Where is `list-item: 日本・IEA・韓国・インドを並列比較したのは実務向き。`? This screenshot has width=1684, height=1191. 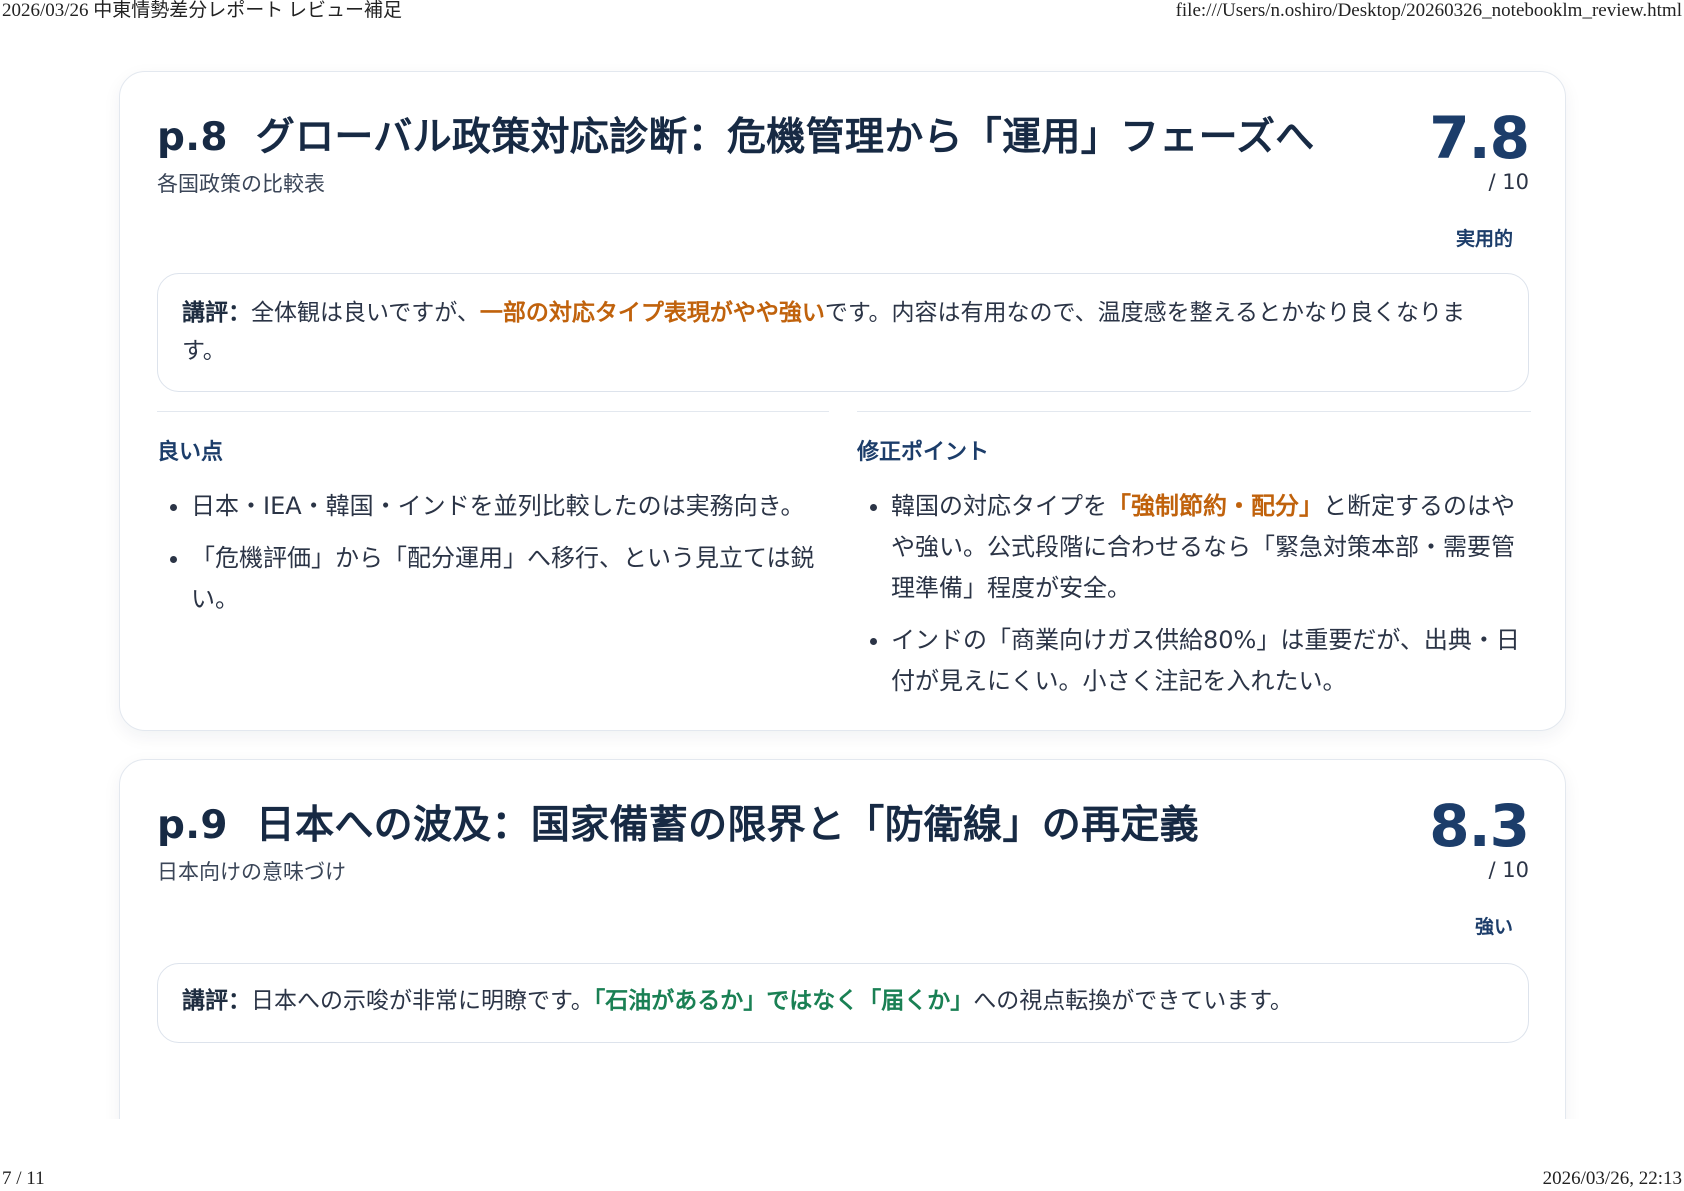 list-item: 日本・IEA・韓国・インドを並列比較したのは実務向き。 is located at coordinates (510, 506).